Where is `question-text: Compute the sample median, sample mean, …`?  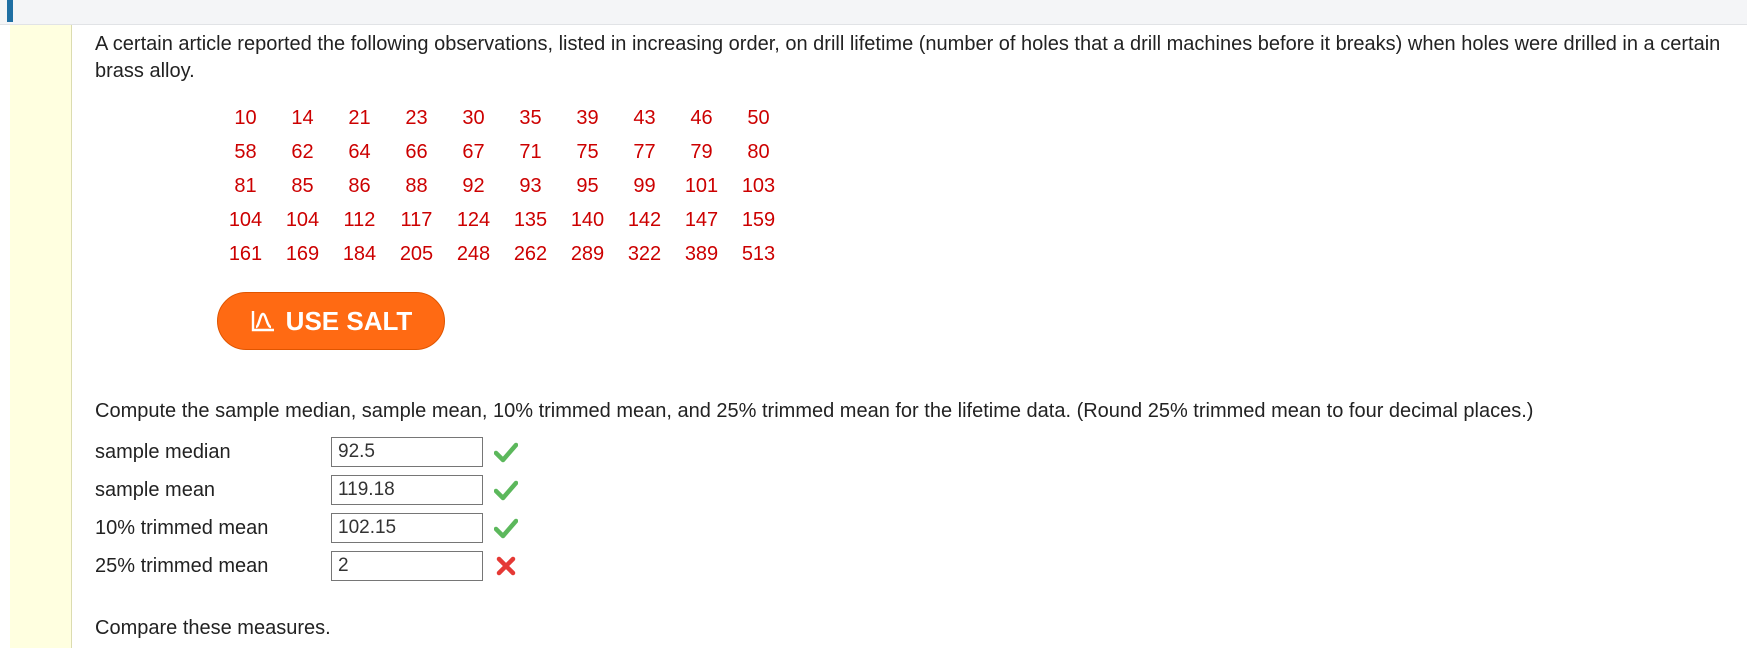 question-text: Compute the sample median, sample mean, … is located at coordinates (814, 411).